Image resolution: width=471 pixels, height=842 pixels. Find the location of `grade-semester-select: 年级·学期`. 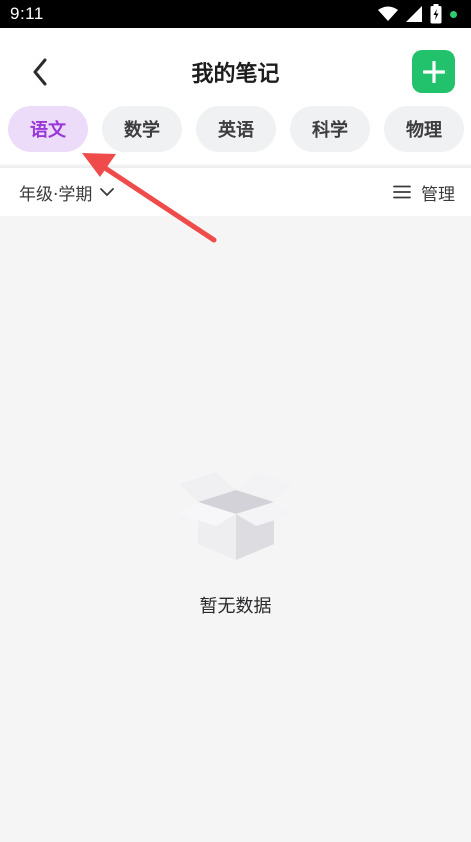

grade-semester-select: 年级·学期 is located at coordinates (67, 192).